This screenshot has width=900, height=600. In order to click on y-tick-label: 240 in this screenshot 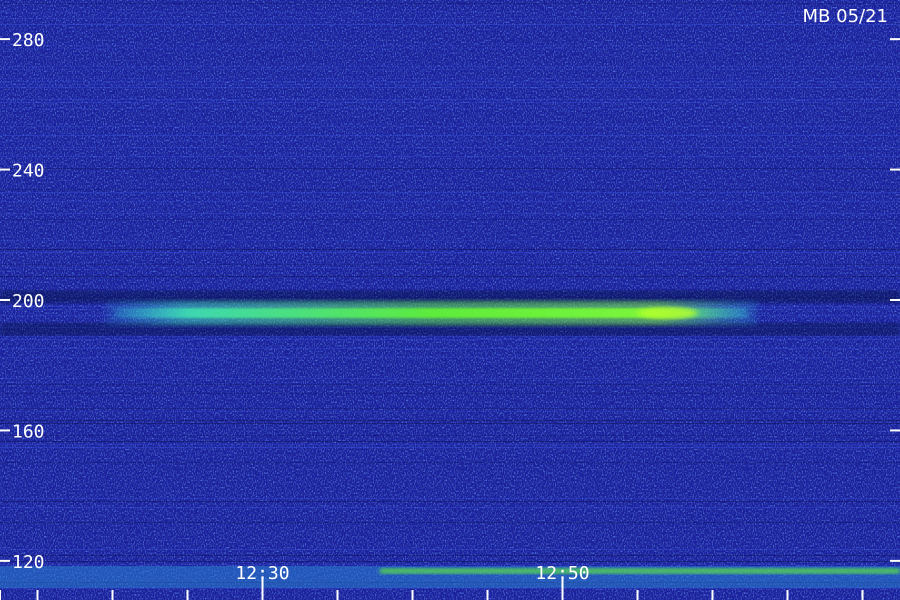, I will do `click(28, 171)`.